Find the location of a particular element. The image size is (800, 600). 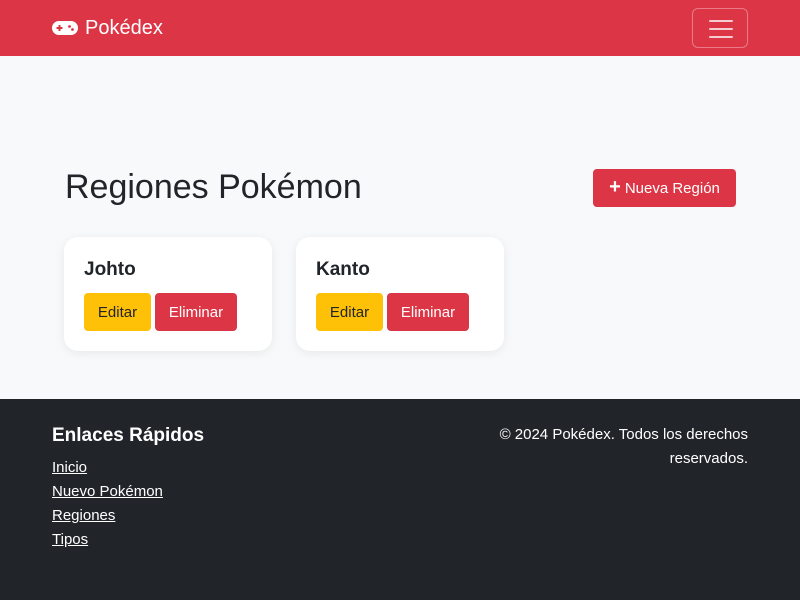

footer-link-inicio: Inicio is located at coordinates (69, 467).